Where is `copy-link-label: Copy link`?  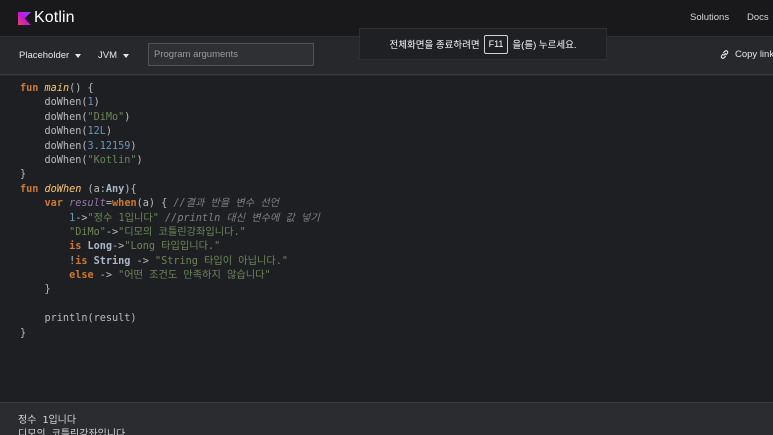
copy-link-label: Copy link is located at coordinates (754, 54).